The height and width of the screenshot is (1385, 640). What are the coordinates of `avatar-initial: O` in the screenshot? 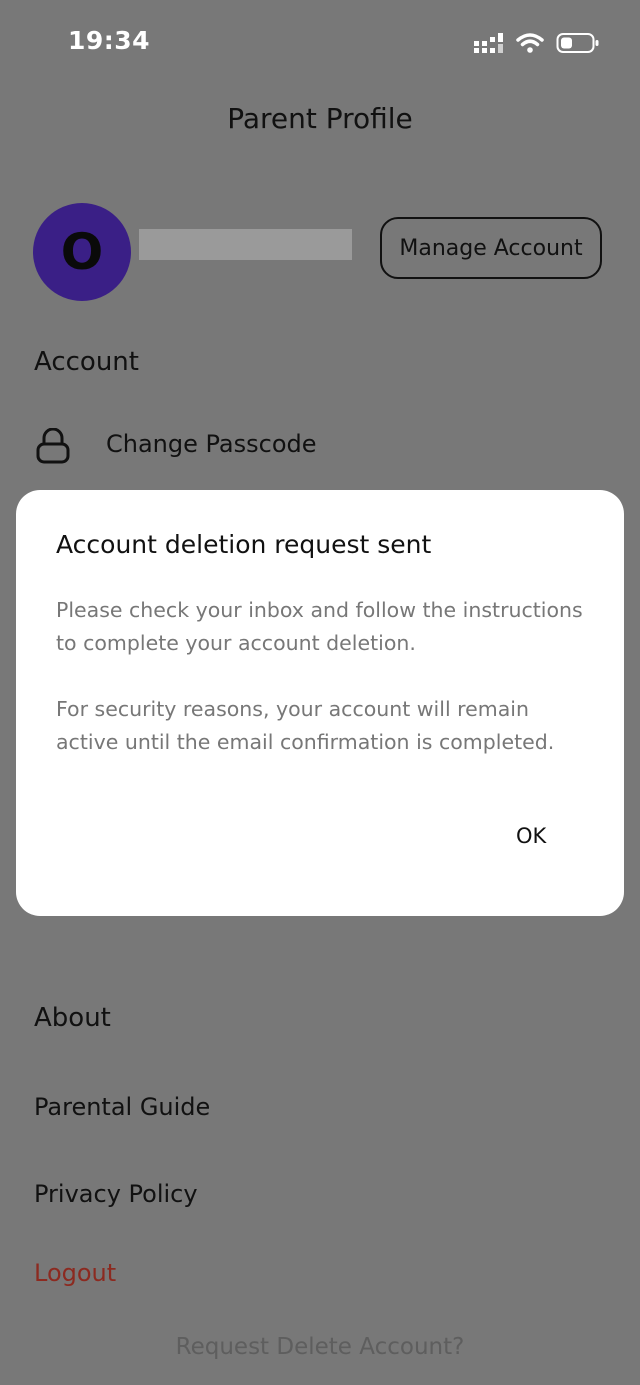 It's located at (82, 252).